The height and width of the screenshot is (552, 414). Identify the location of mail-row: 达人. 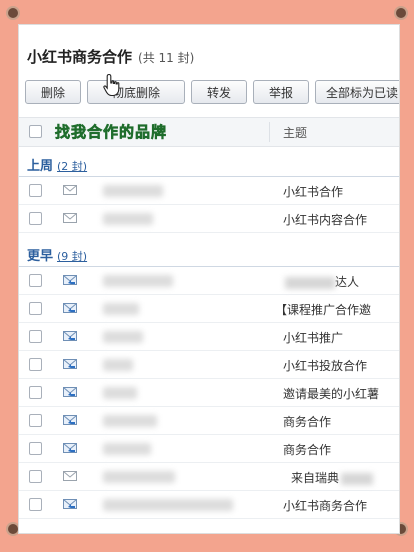
(209, 281).